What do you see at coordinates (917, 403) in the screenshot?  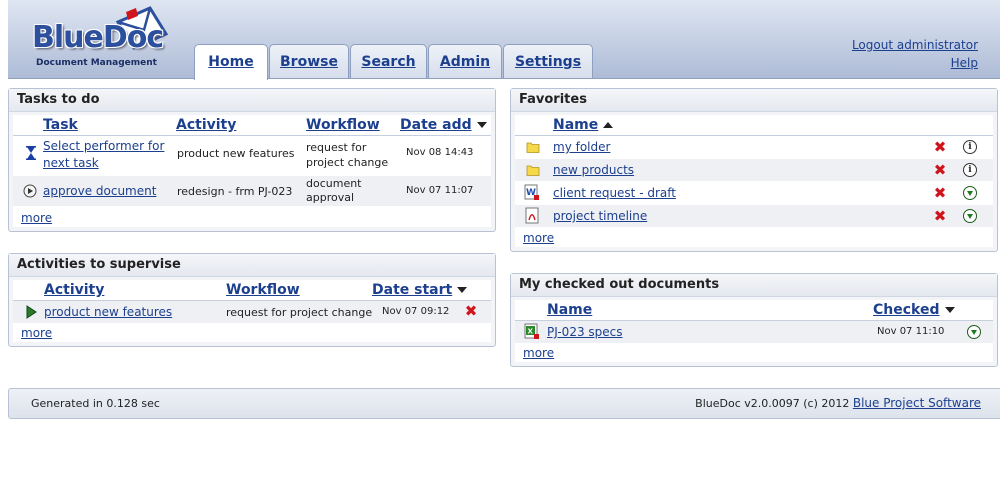 I see `company-link: Blue Project Software` at bounding box center [917, 403].